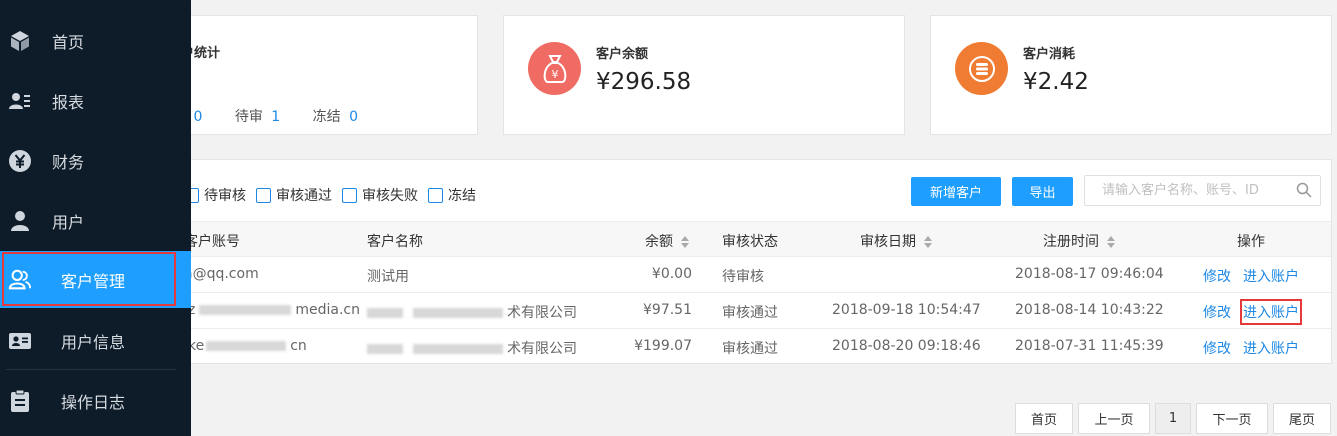 Image resolution: width=1337 pixels, height=436 pixels. Describe the element at coordinates (462, 196) in the screenshot. I see `filter-label: 冻结` at that location.